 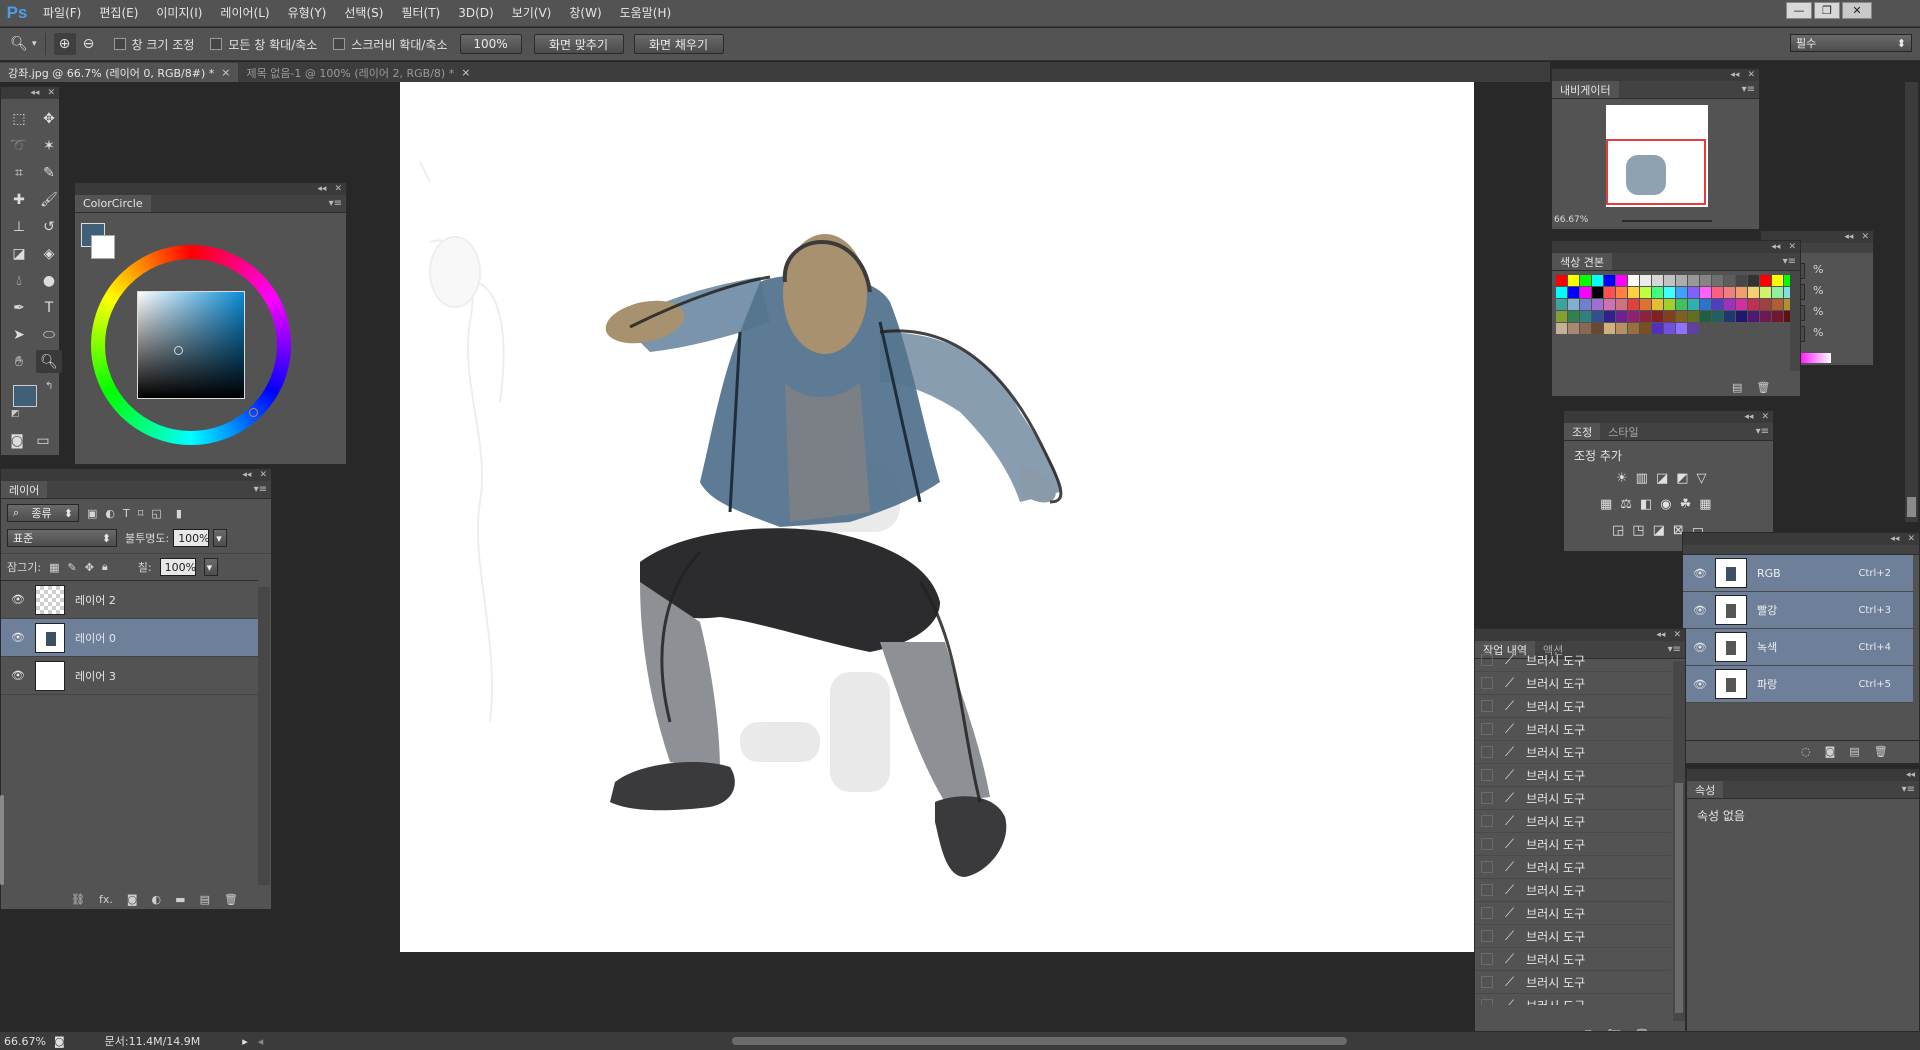 I want to click on link-layers-icon: ⛓, so click(x=78, y=899).